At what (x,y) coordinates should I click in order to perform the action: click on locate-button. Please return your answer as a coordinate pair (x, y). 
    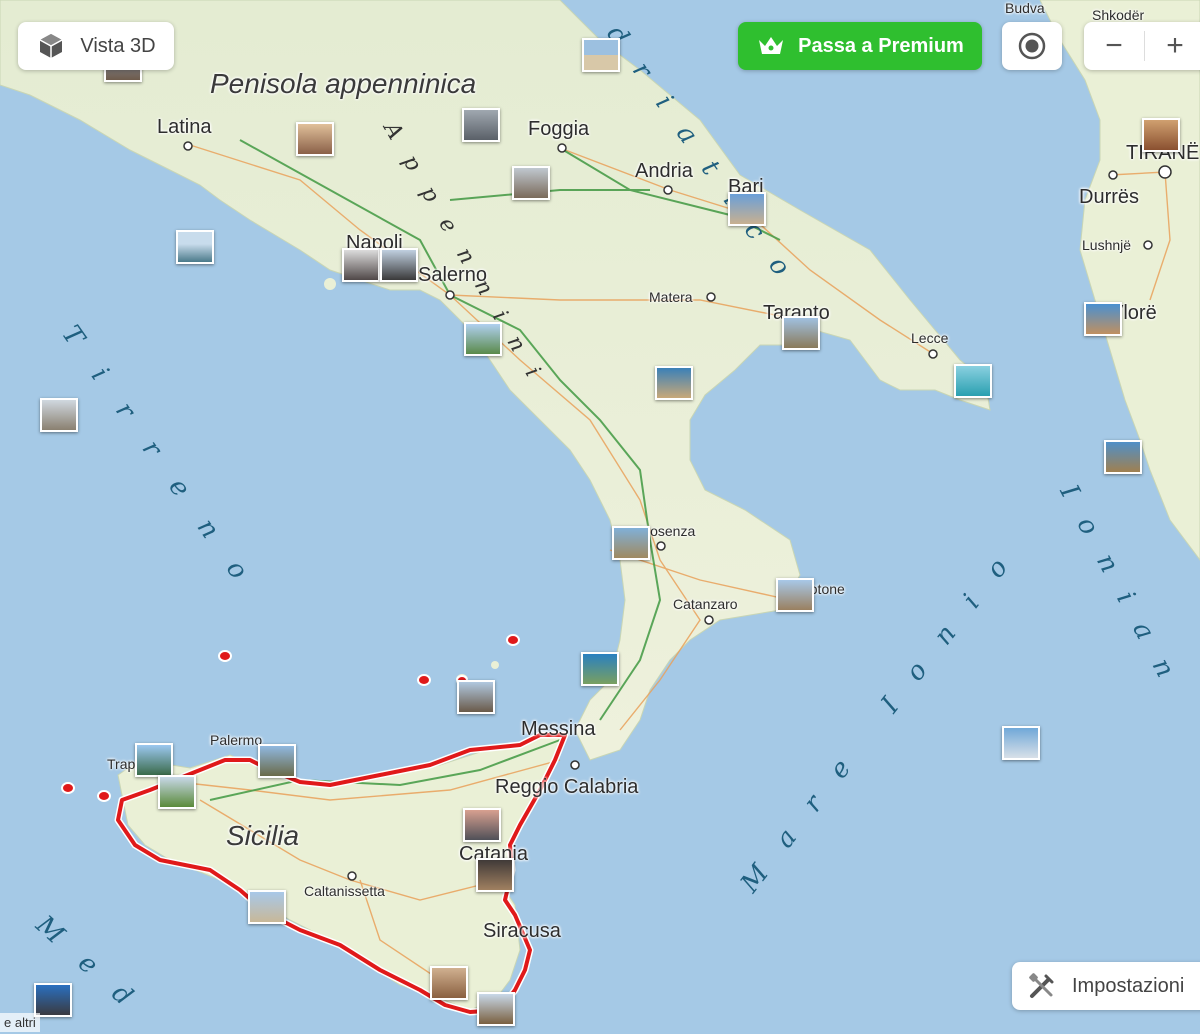
    Looking at the image, I should click on (1032, 46).